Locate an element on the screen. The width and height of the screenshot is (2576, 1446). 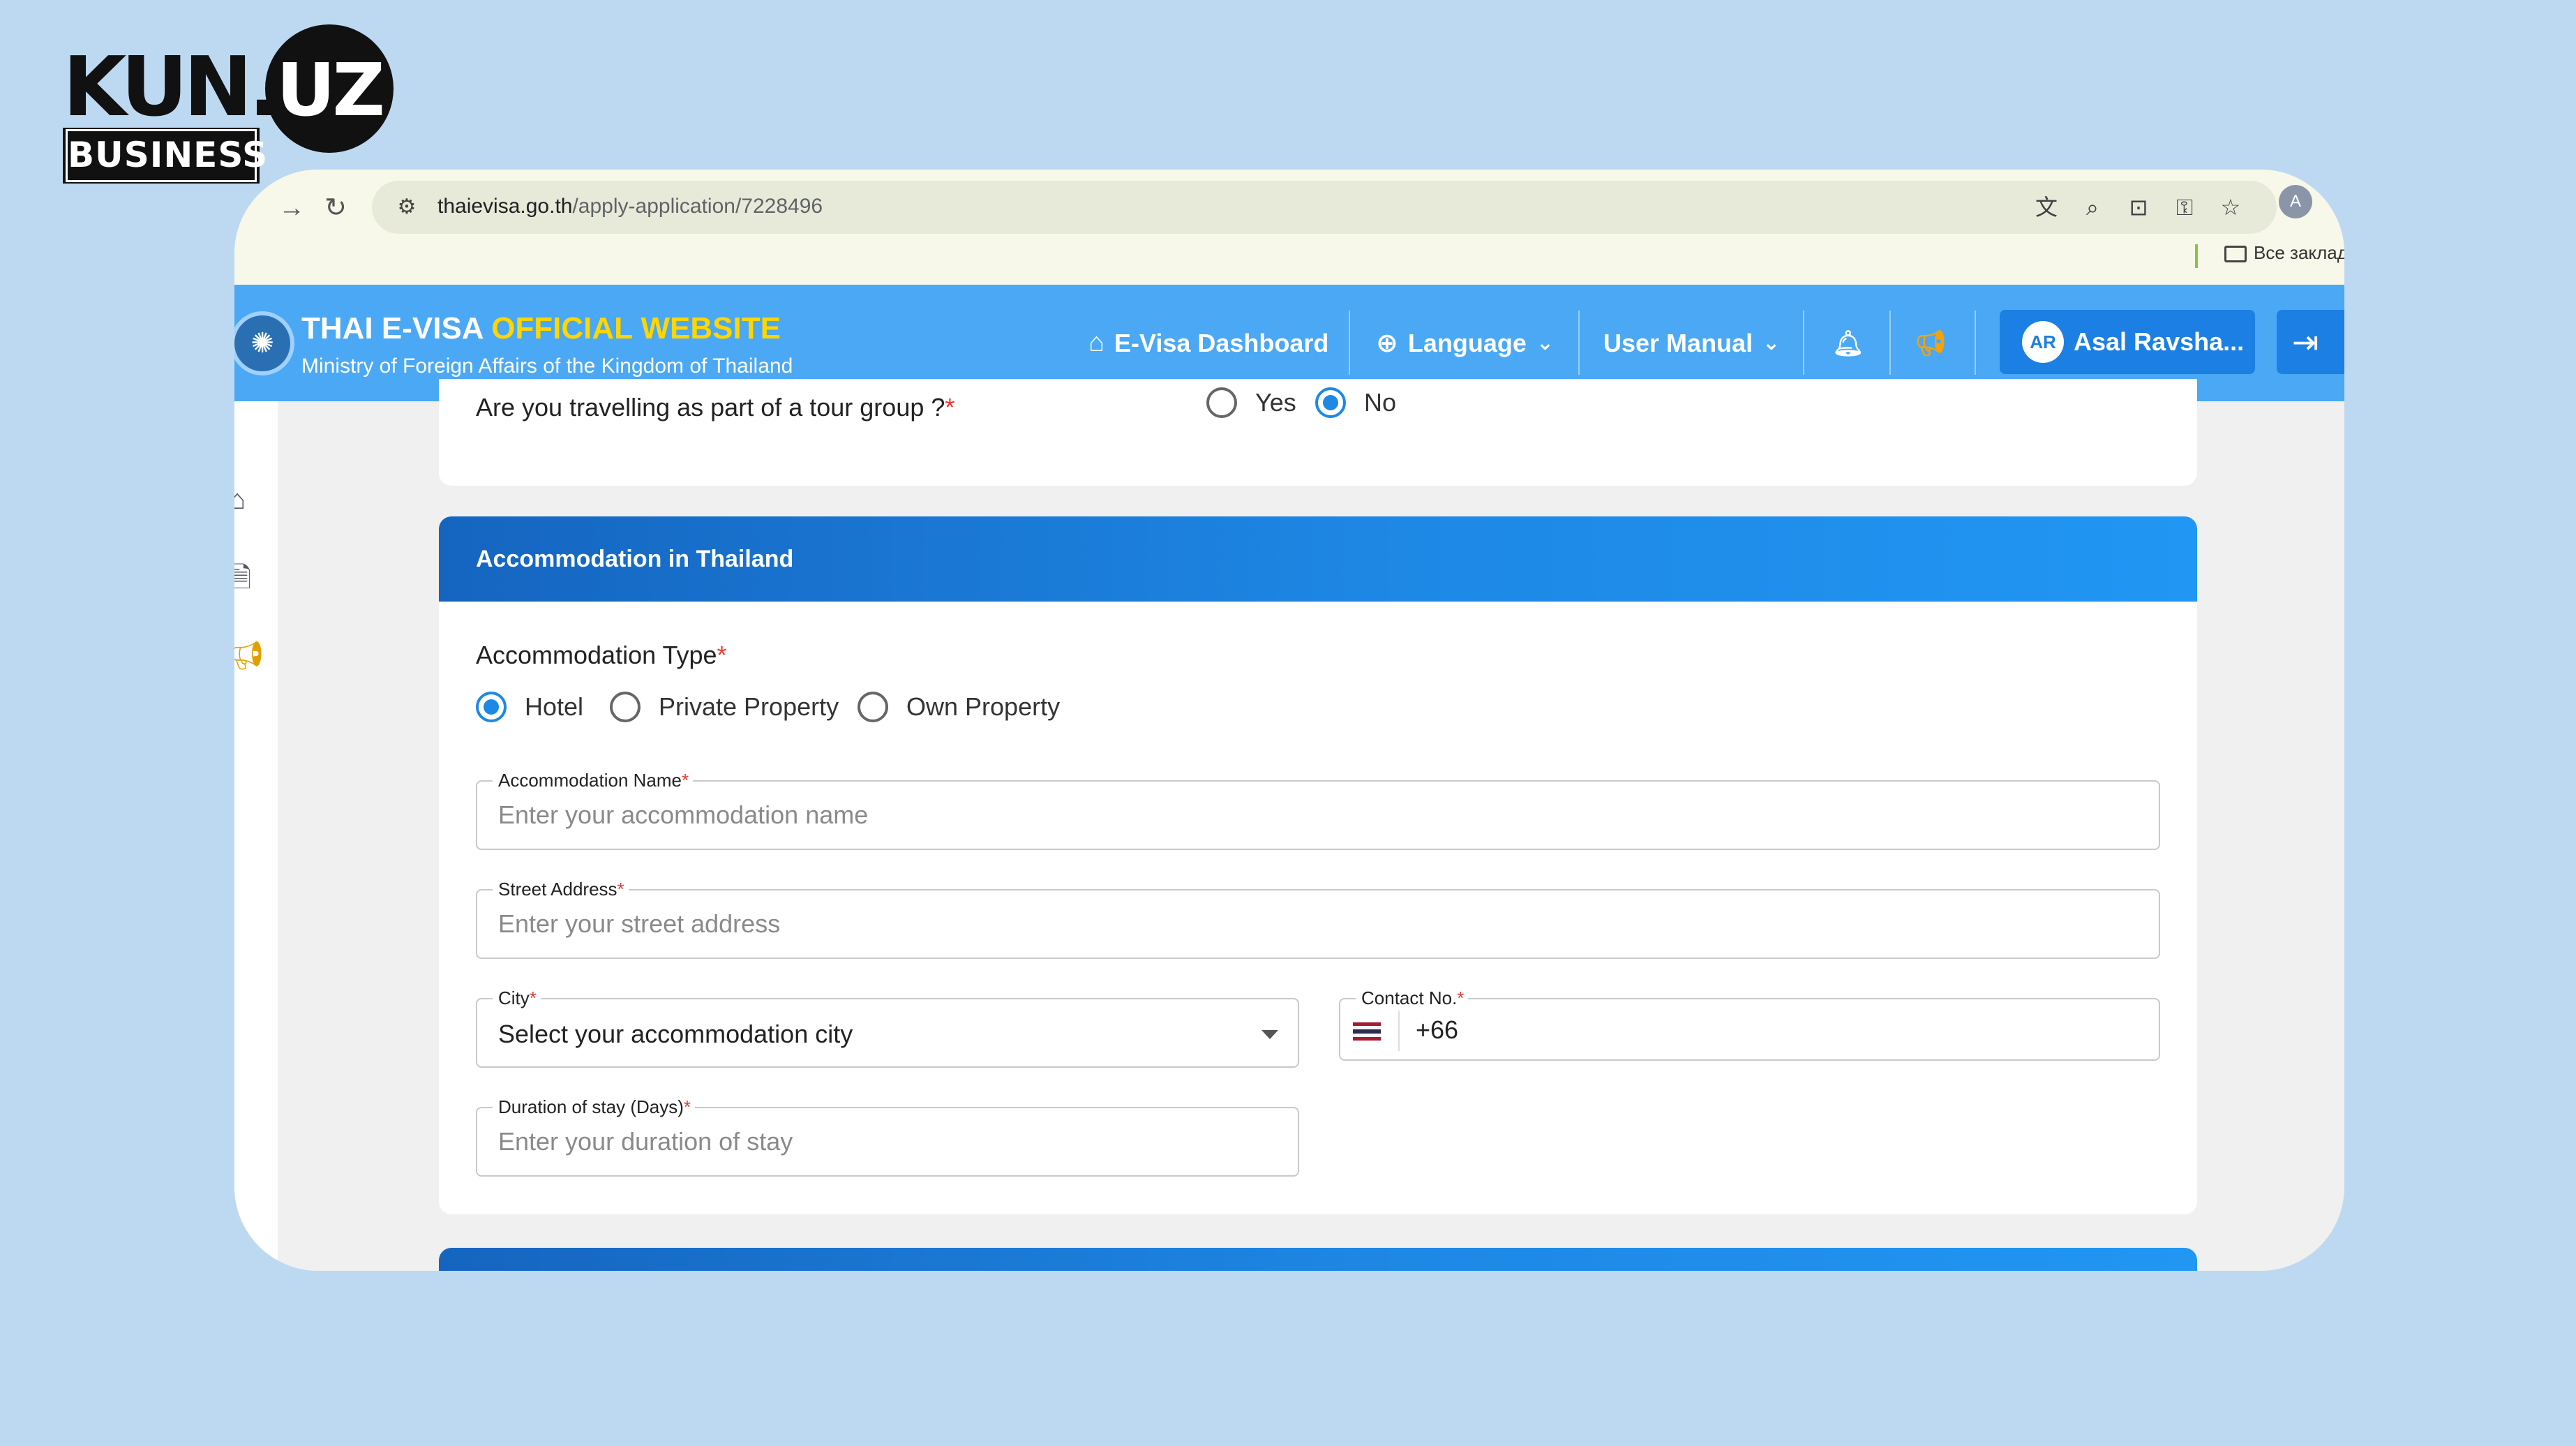
document-icon: 🗎︎ is located at coordinates (249, 577).